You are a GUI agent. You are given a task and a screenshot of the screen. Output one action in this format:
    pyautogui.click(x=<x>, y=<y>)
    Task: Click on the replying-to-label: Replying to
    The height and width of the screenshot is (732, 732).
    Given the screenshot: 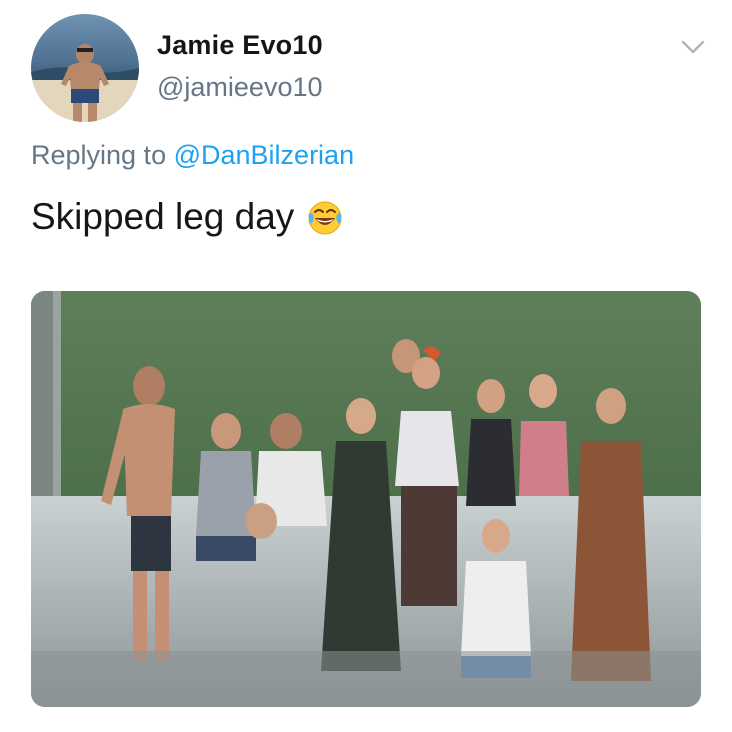 What is the action you would take?
    pyautogui.click(x=99, y=155)
    